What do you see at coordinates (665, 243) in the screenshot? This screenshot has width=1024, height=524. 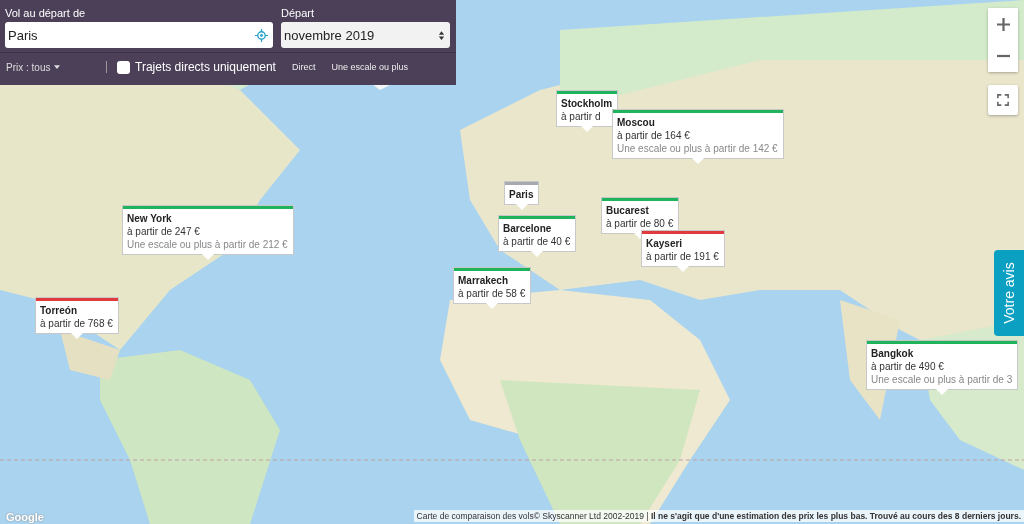 I see `city-name: Kayseri` at bounding box center [665, 243].